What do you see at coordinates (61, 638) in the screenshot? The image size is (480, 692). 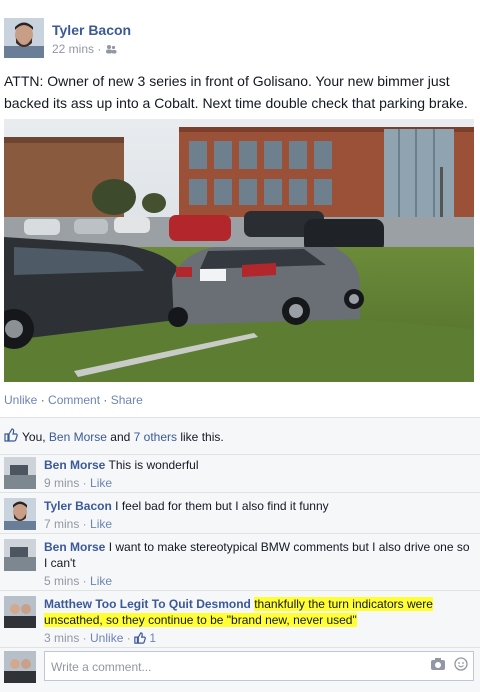 I see `comment-time: 3 mins` at bounding box center [61, 638].